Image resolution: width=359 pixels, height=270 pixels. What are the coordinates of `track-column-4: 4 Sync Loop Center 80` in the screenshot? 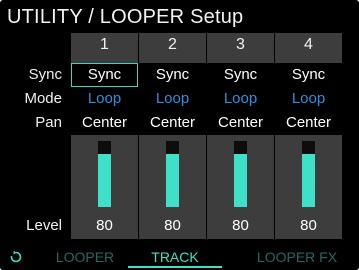 It's located at (308, 136).